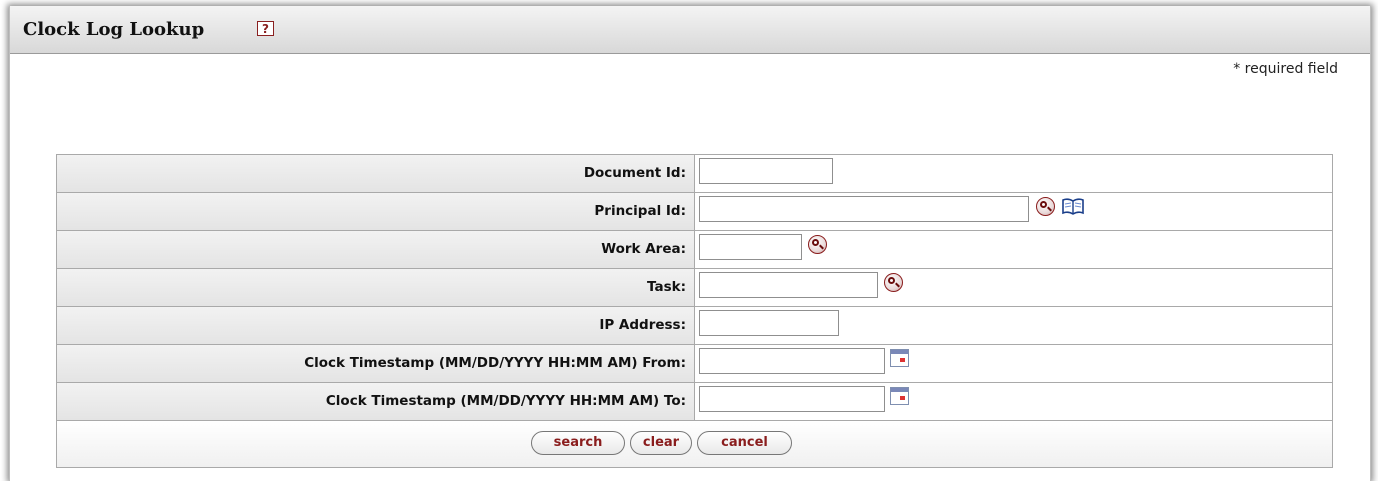 Image resolution: width=1378 pixels, height=481 pixels. I want to click on row-document-id: Document Id:, so click(694, 174).